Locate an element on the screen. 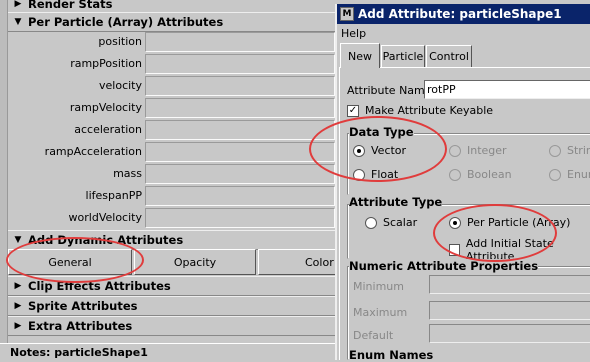 Image resolution: width=590 pixels, height=362 pixels. attr-row: acceleration is located at coordinates (171, 130).